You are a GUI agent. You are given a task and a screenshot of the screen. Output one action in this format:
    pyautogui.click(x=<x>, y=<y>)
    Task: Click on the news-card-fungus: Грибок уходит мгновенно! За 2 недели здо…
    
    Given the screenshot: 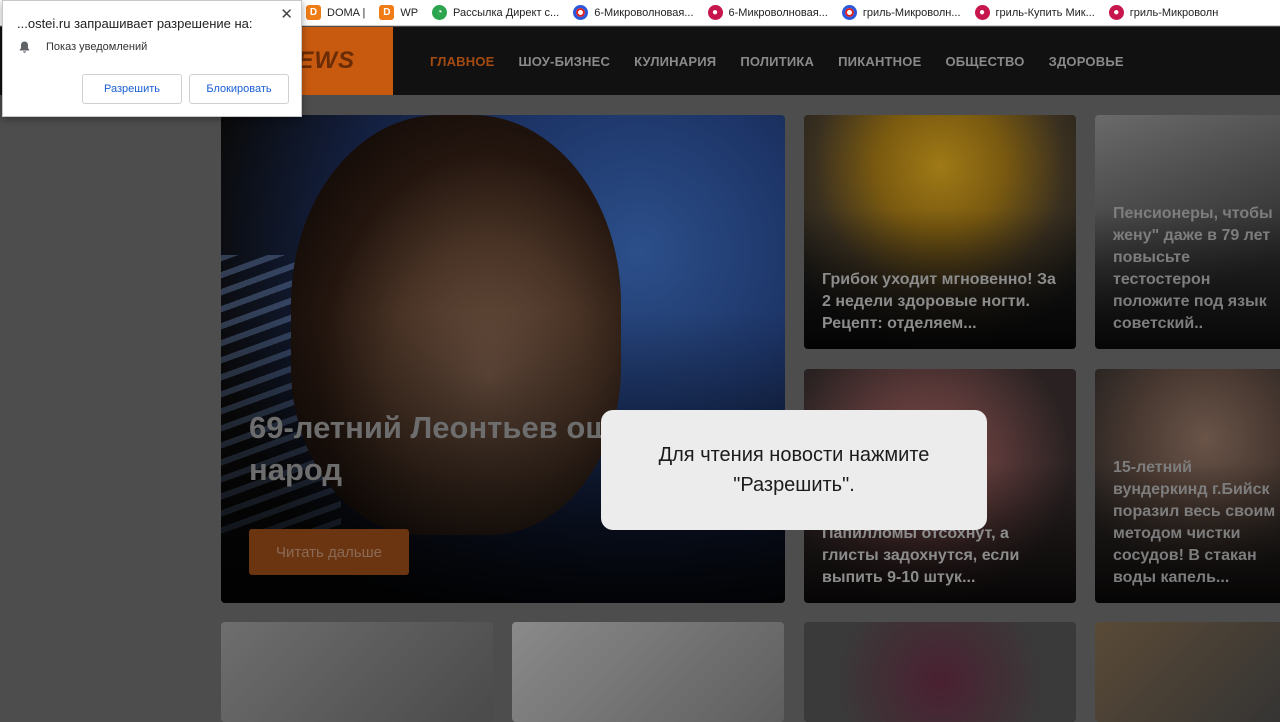 What is the action you would take?
    pyautogui.click(x=940, y=232)
    